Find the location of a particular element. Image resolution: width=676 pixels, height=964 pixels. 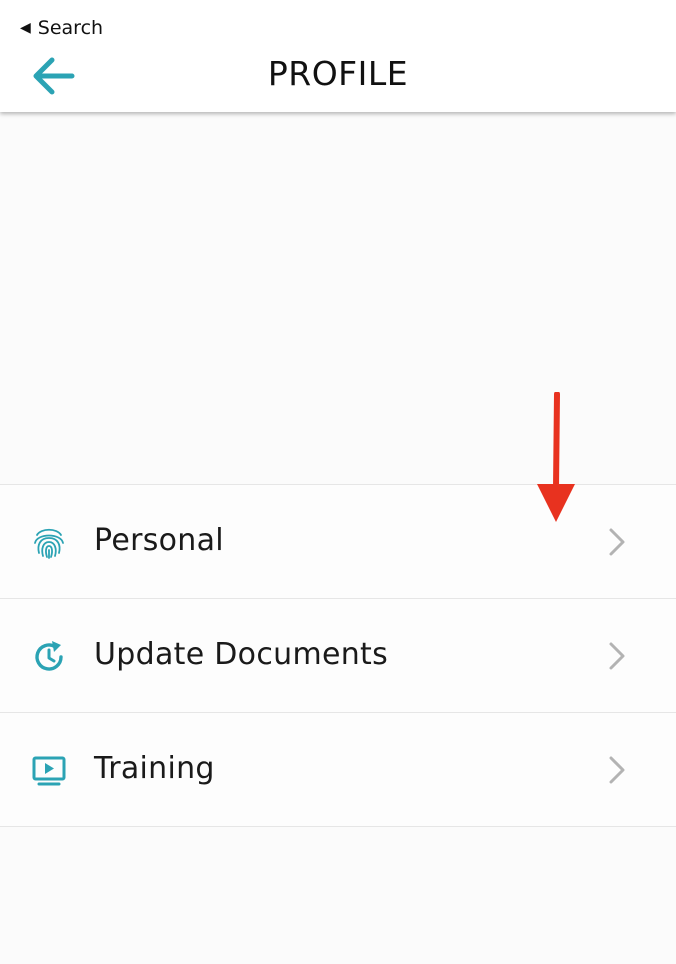

menu-item-update-documents: Update Documents is located at coordinates (338, 655).